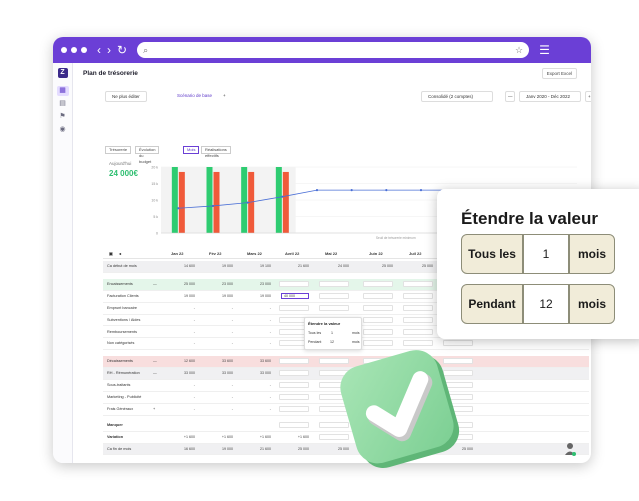  I want to click on add-scenario-button: +, so click(224, 96).